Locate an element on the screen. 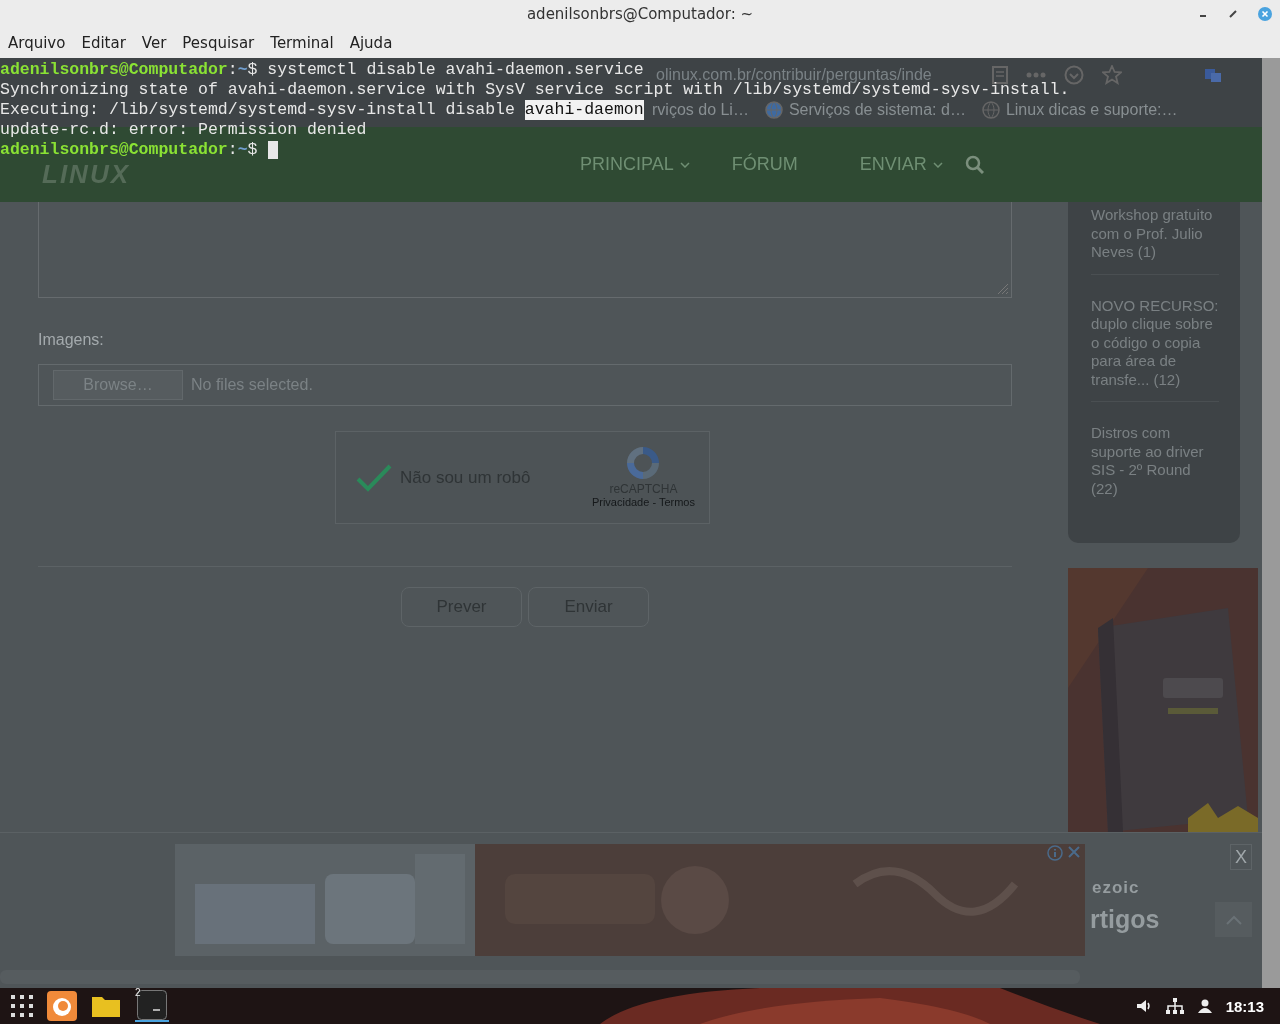  output-line: Executing: /lib/systemd/systemd-sysv-install disable is located at coordinates (258, 110).